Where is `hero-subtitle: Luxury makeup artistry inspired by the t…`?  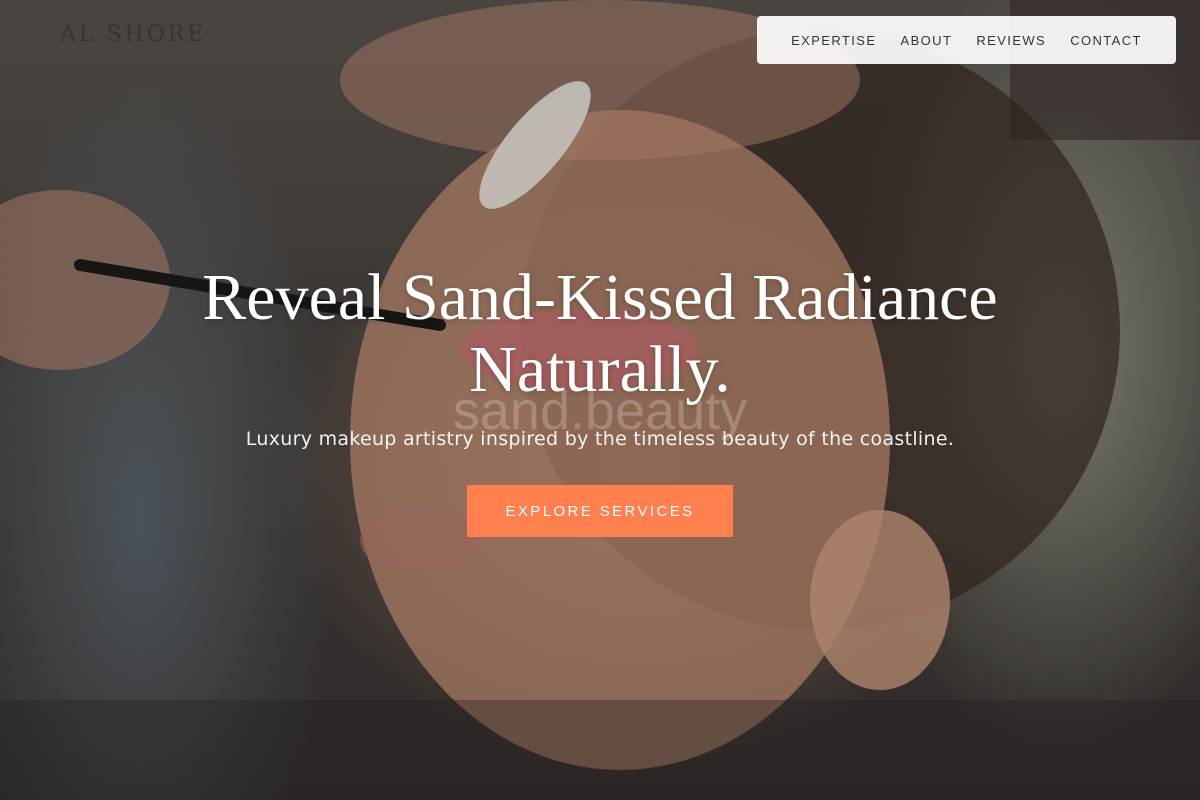
hero-subtitle: Luxury makeup artistry inspired by the t… is located at coordinates (600, 439).